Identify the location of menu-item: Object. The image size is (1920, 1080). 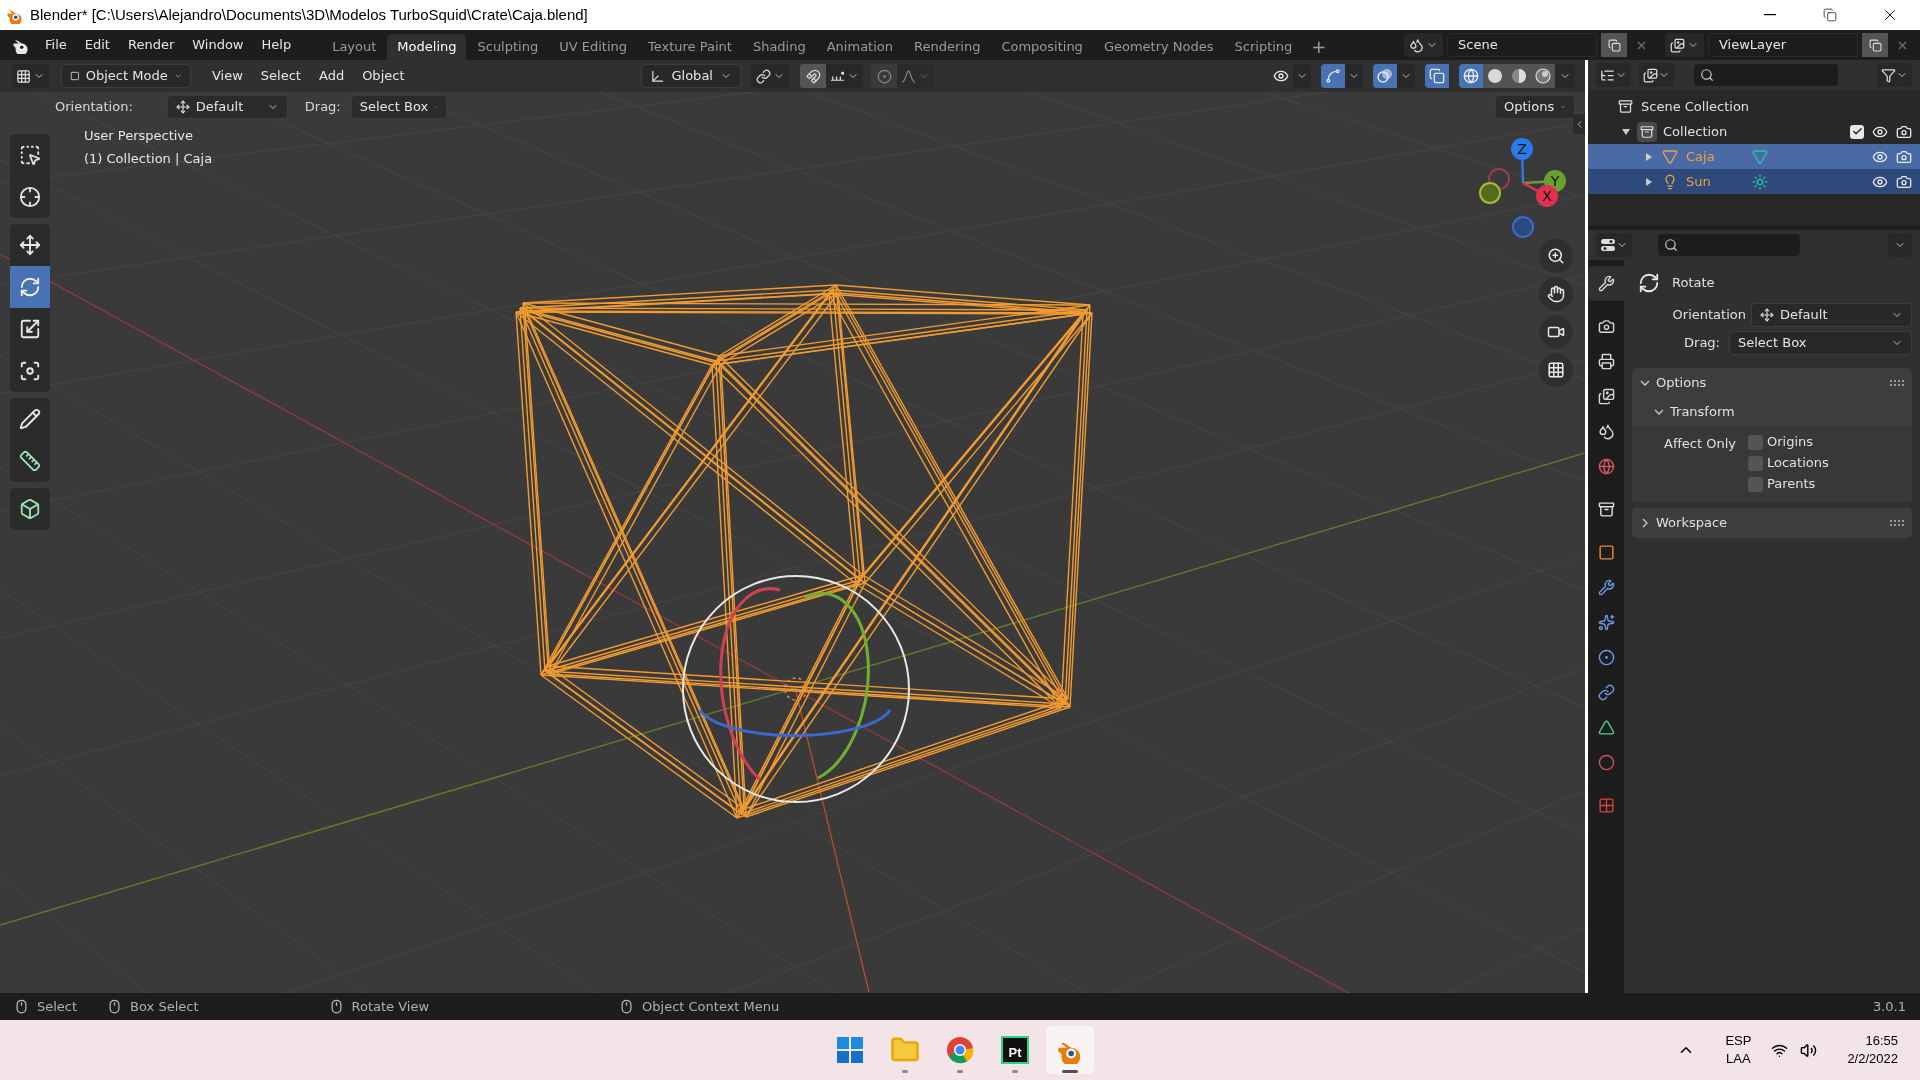
(383, 76).